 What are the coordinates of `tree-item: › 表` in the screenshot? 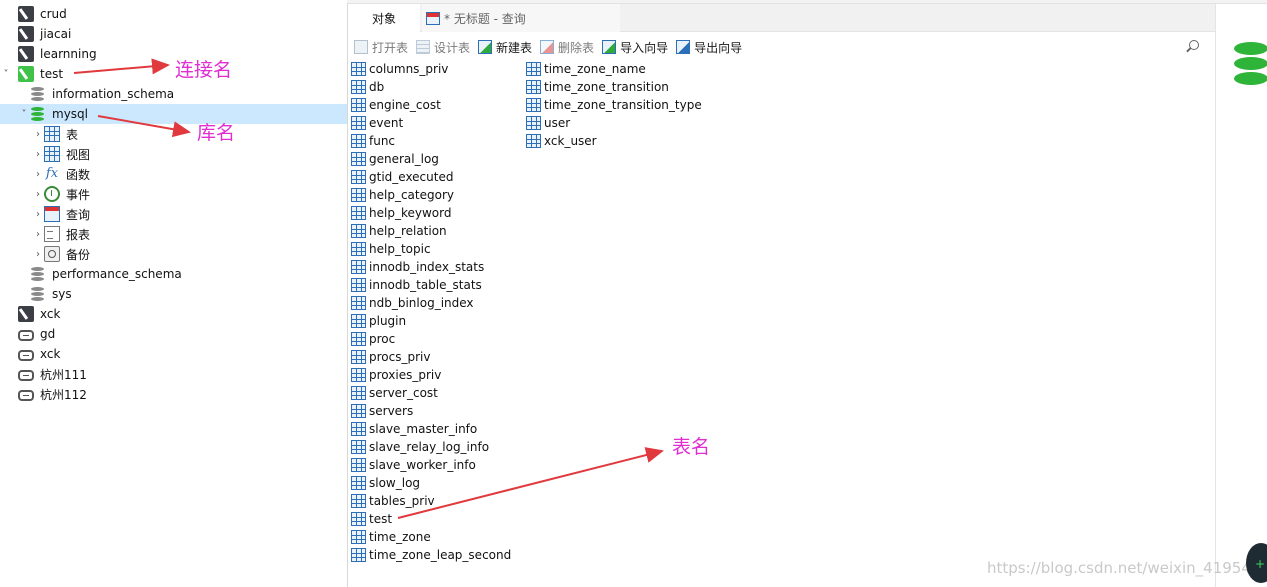 It's located at (173, 134).